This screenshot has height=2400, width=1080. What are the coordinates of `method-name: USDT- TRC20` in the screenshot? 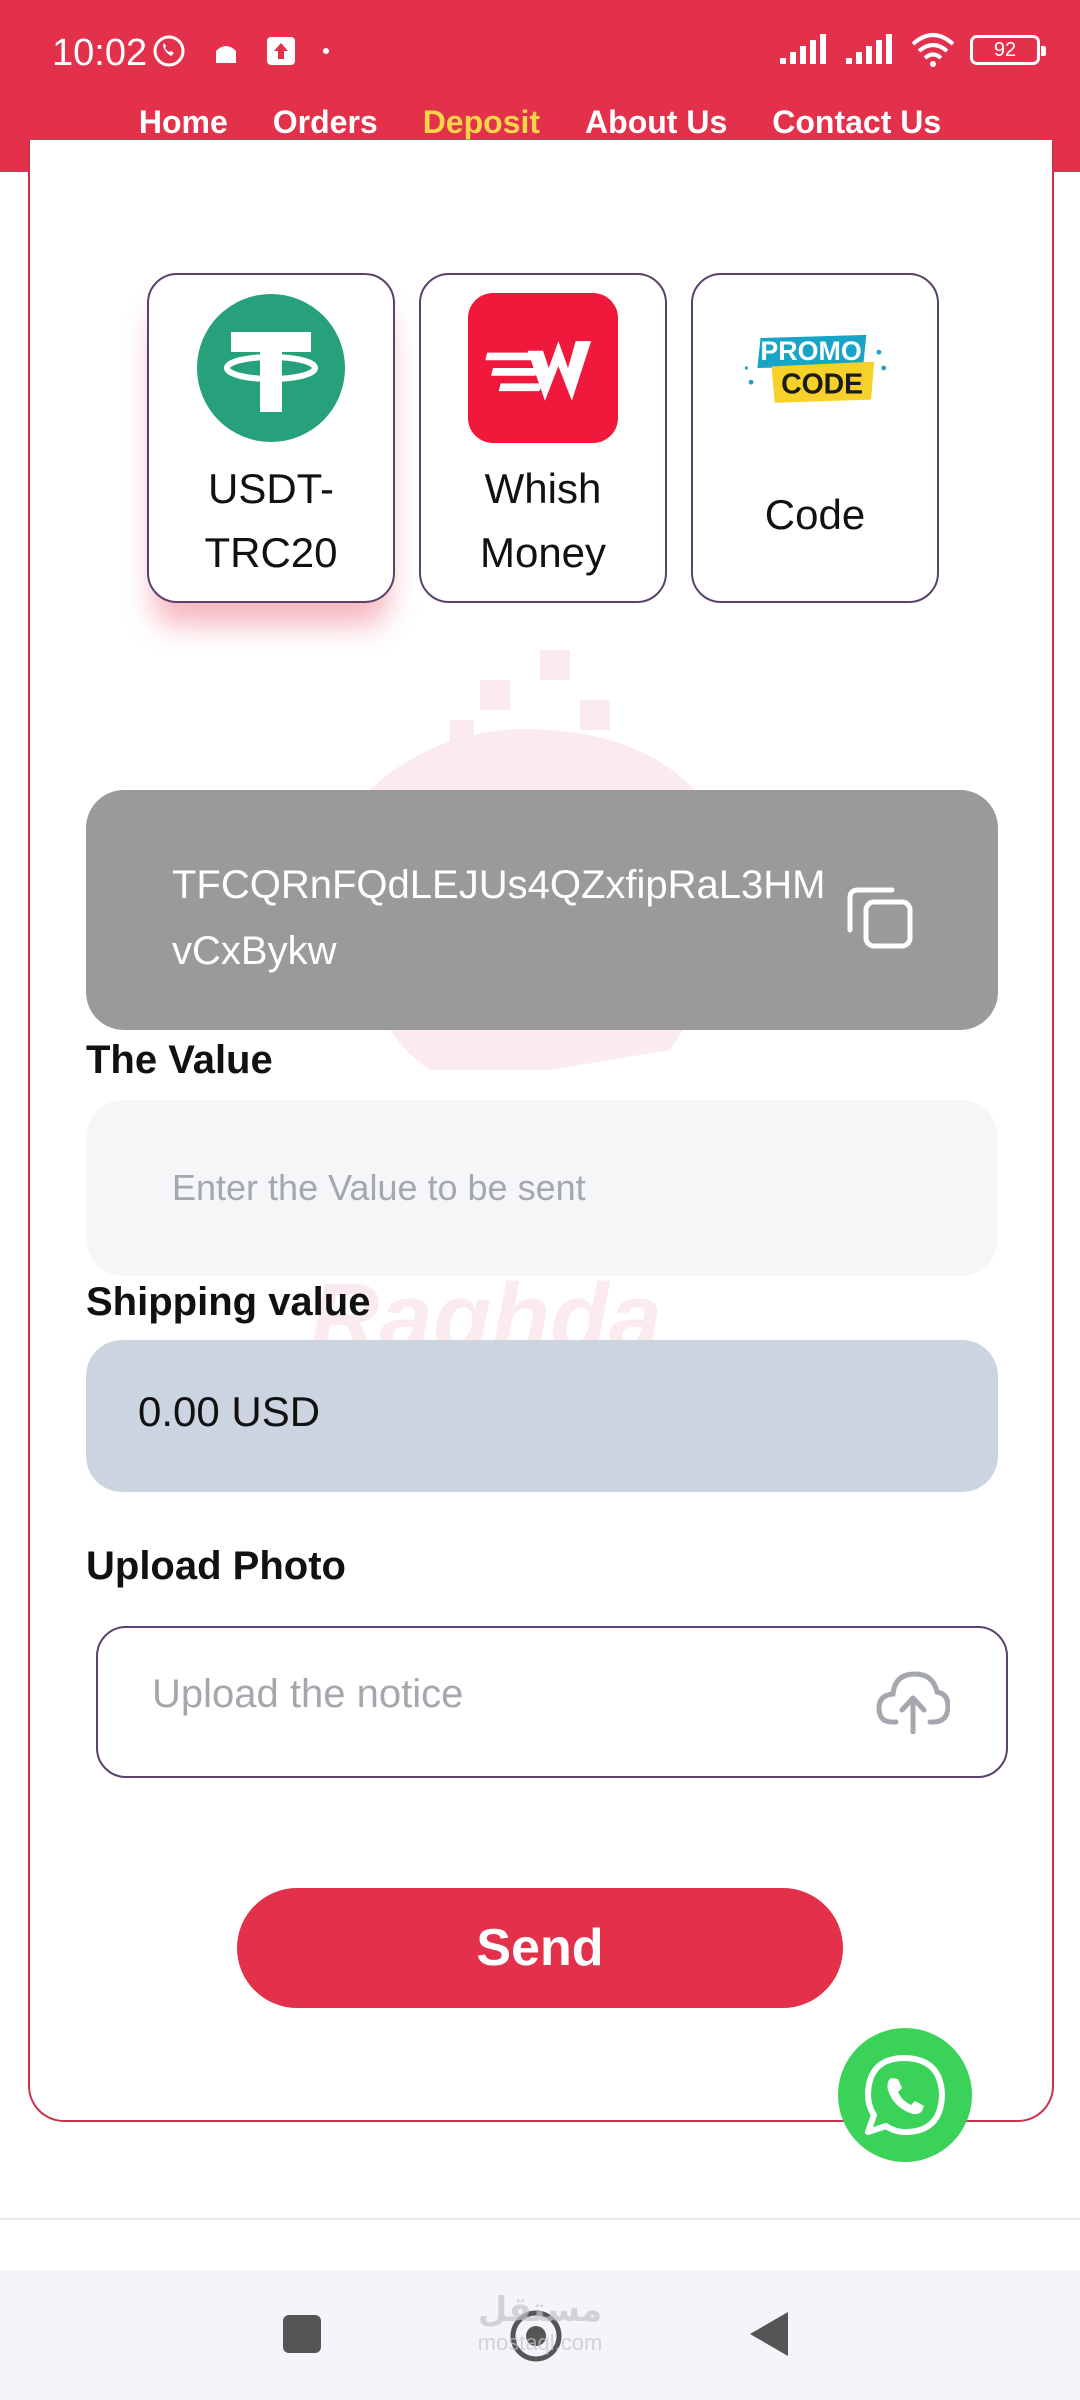 It's located at (271, 520).